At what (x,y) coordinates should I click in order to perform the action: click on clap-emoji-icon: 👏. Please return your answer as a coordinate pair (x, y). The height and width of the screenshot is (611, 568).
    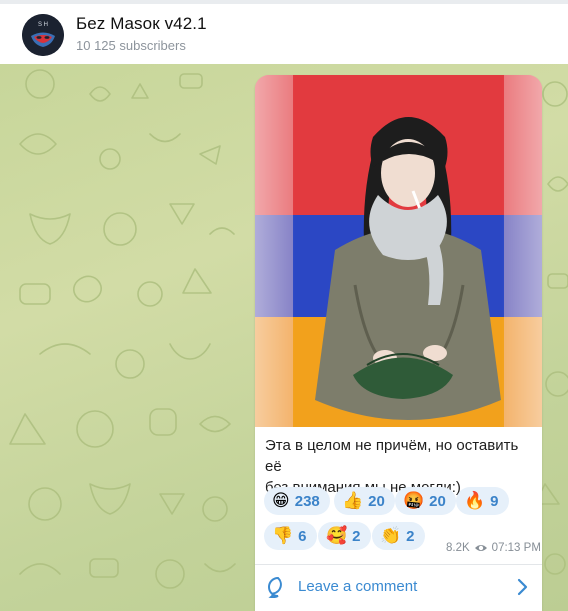
    Looking at the image, I should click on (391, 536).